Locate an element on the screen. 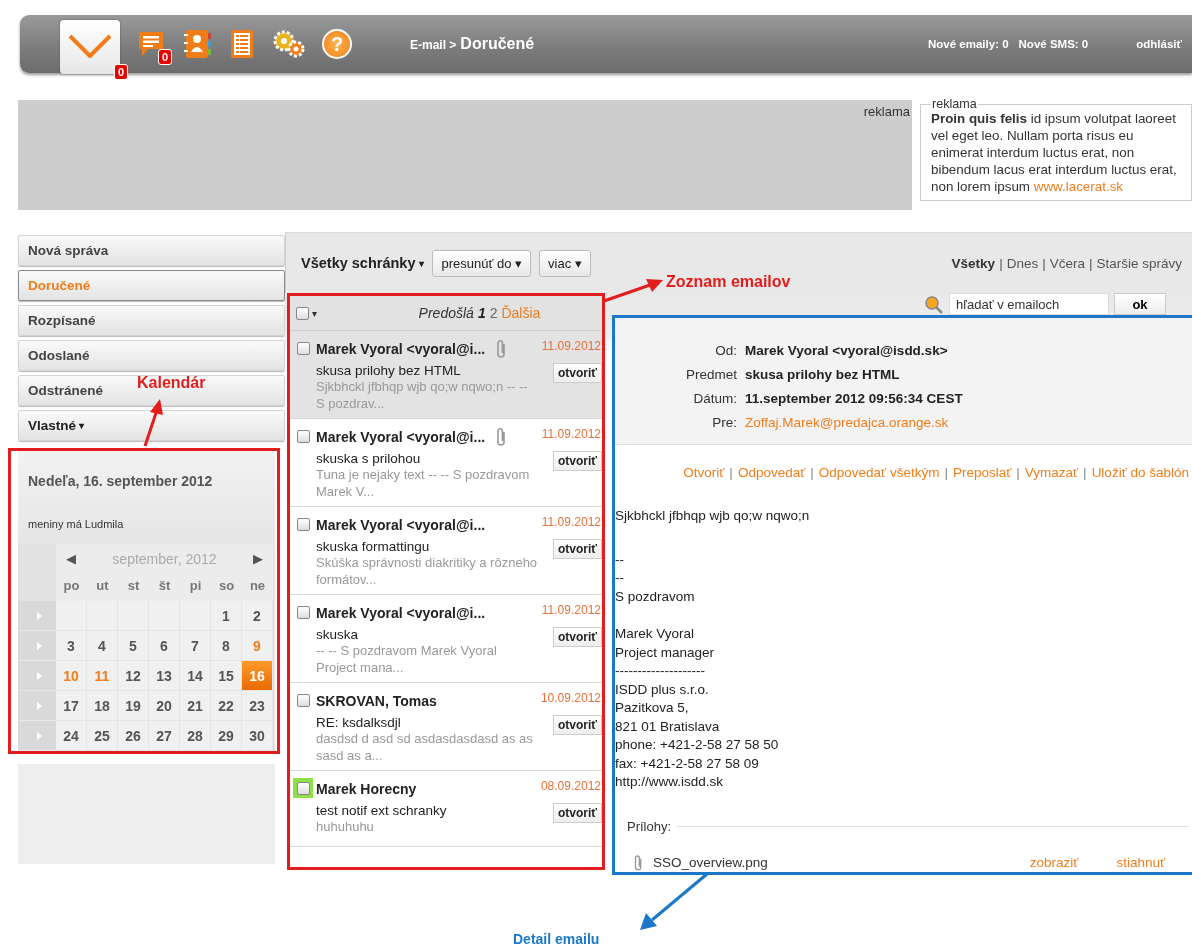  page-link: 1 is located at coordinates (481, 313).